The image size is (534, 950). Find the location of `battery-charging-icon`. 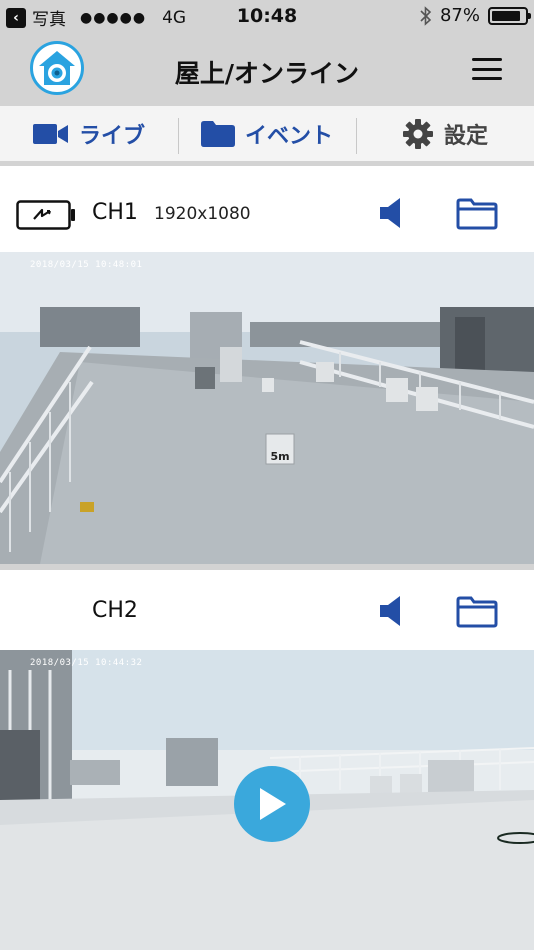

battery-charging-icon is located at coordinates (45, 215).